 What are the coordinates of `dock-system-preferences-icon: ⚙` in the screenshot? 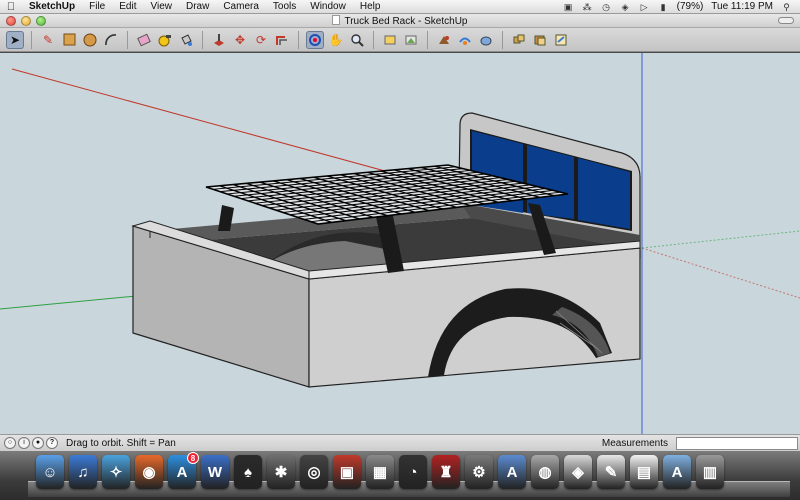 It's located at (479, 472).